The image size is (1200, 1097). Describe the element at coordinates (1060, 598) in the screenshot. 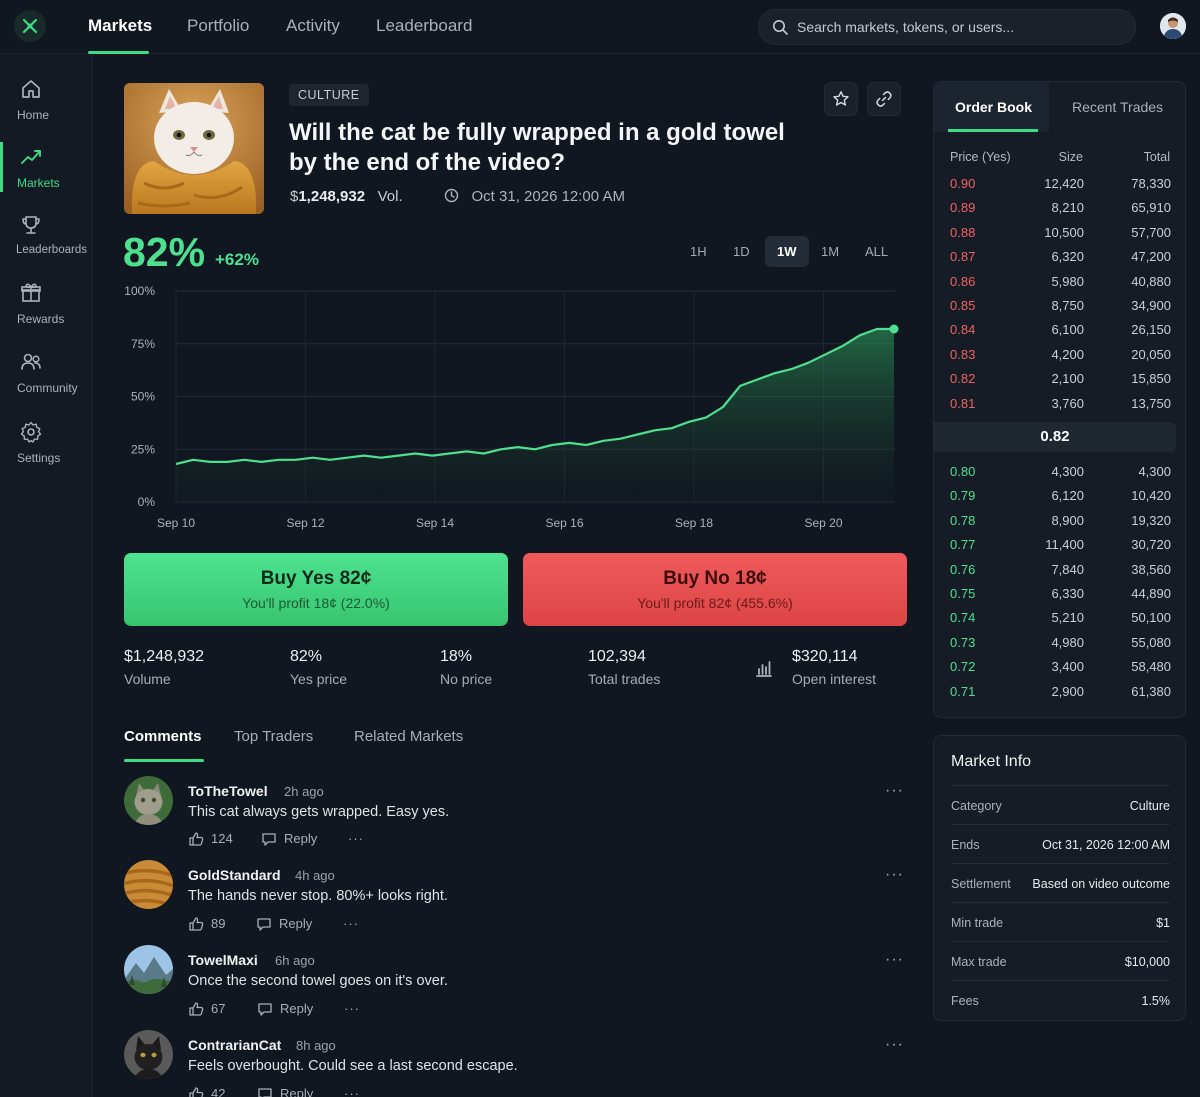

I see `bid-row: 0.75 6,330 44,890` at that location.